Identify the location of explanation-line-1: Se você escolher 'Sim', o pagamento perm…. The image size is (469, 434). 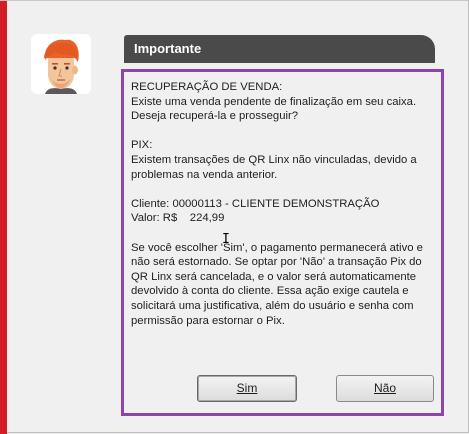
(277, 247).